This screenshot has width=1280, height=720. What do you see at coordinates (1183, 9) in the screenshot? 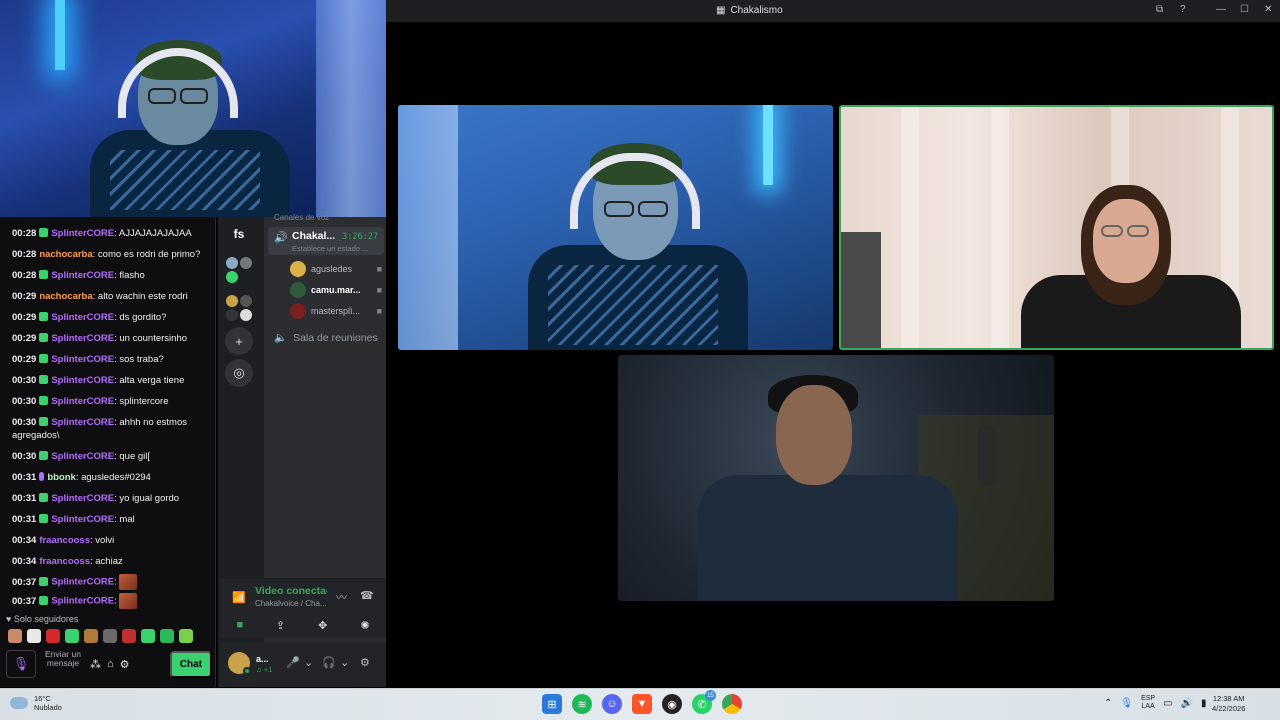
I see `help-icon: ?` at bounding box center [1183, 9].